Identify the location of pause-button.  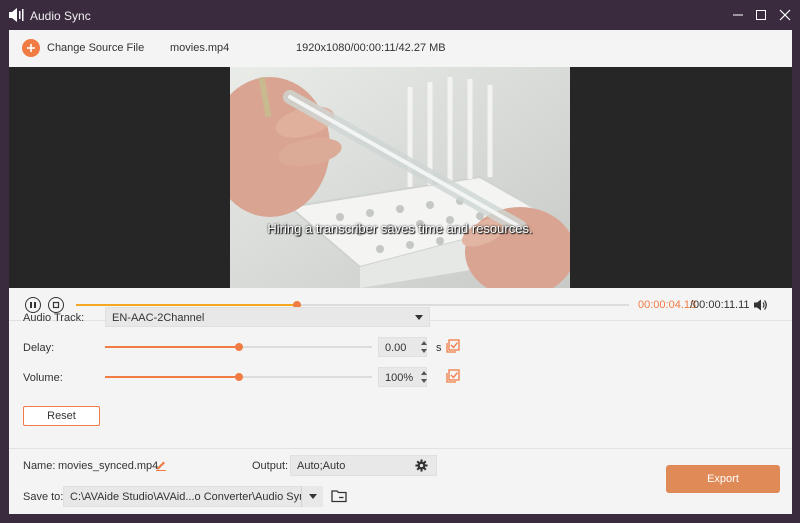
(33, 305).